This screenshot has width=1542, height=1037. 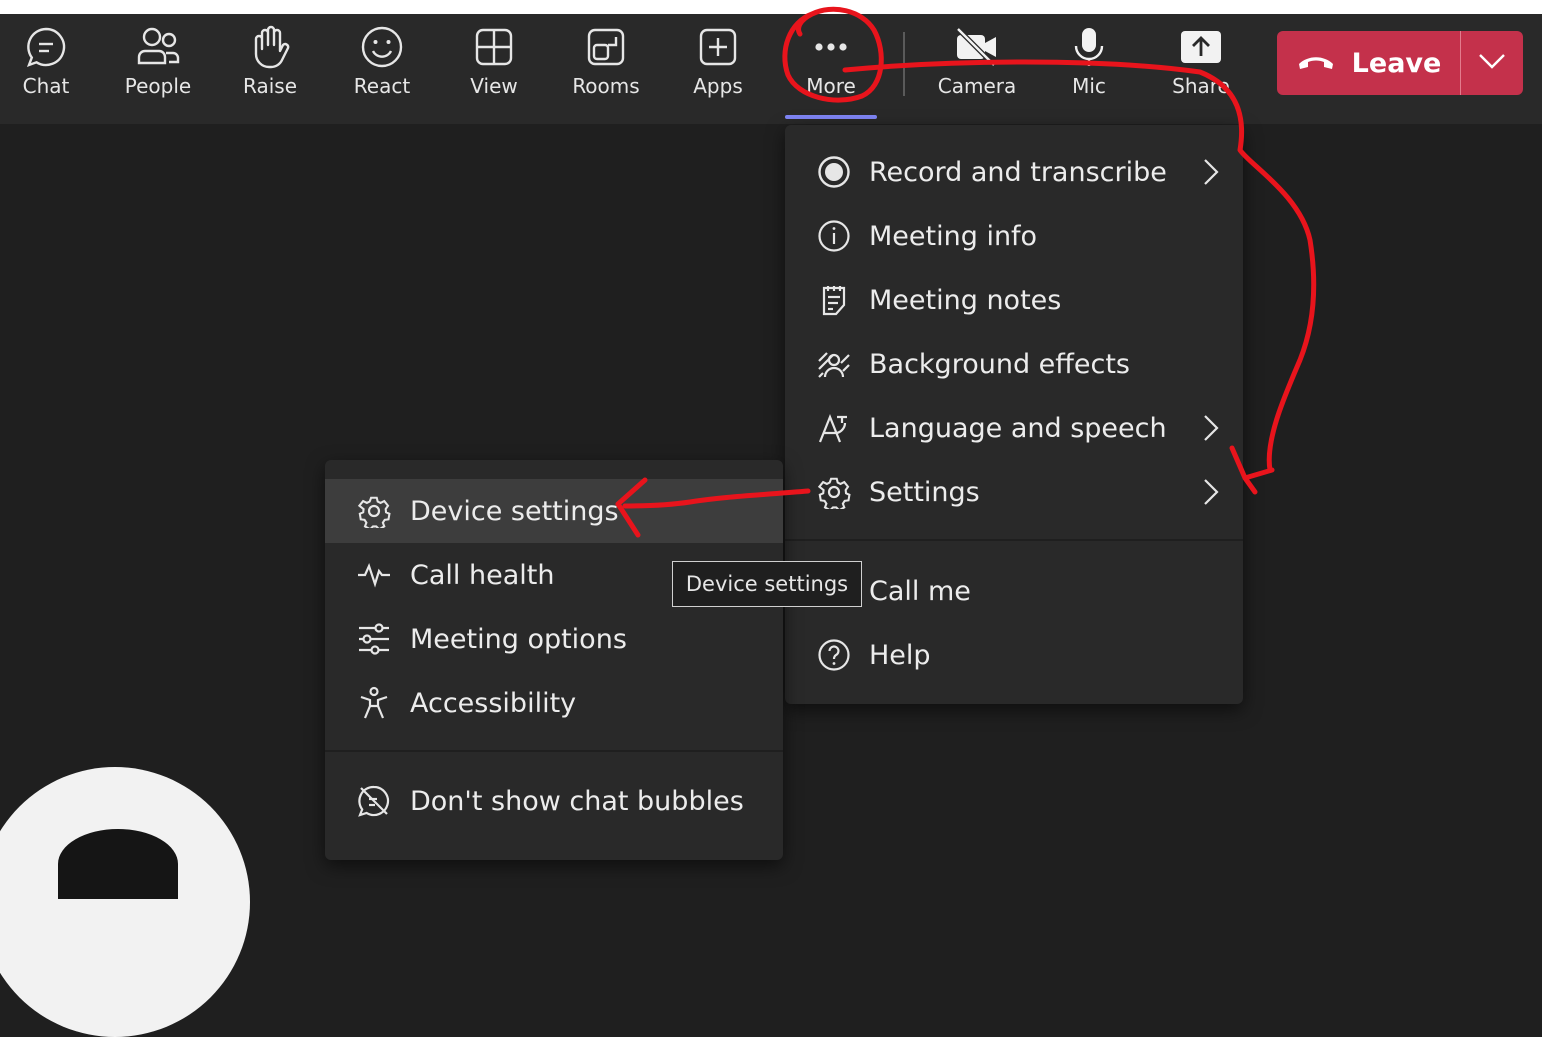 I want to click on react-label: React, so click(x=382, y=86).